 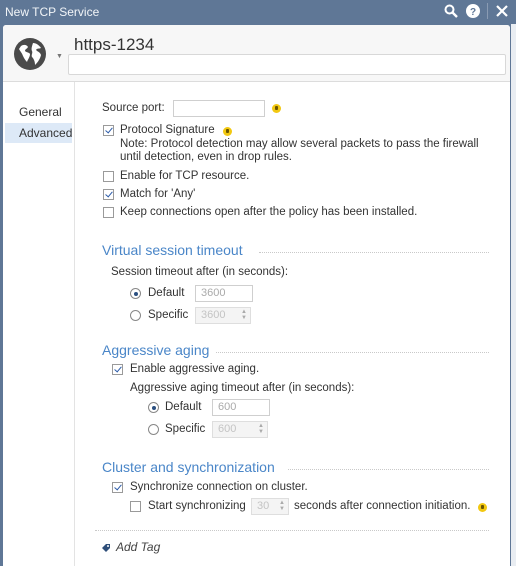 What do you see at coordinates (135, 293) in the screenshot?
I see `session-default-radio` at bounding box center [135, 293].